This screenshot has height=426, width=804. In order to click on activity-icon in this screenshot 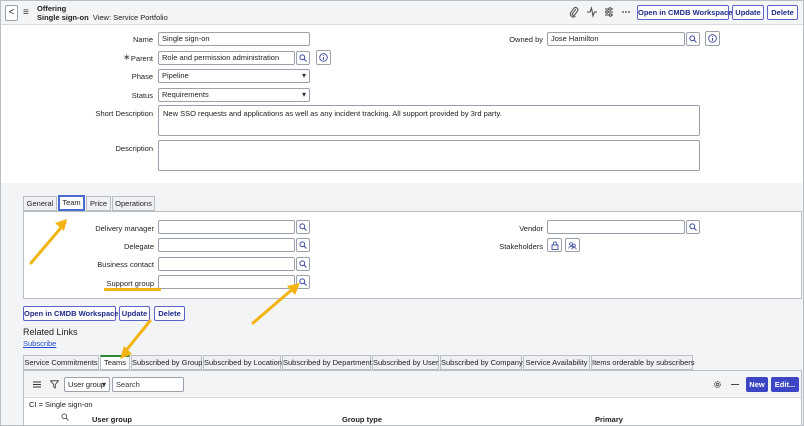, I will do `click(592, 12)`.